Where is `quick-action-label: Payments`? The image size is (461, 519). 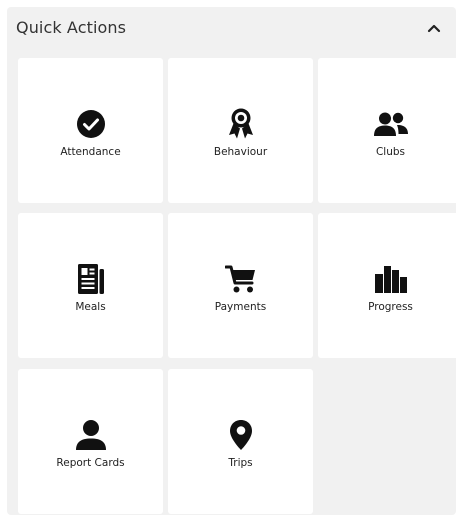 quick-action-label: Payments is located at coordinates (240, 307).